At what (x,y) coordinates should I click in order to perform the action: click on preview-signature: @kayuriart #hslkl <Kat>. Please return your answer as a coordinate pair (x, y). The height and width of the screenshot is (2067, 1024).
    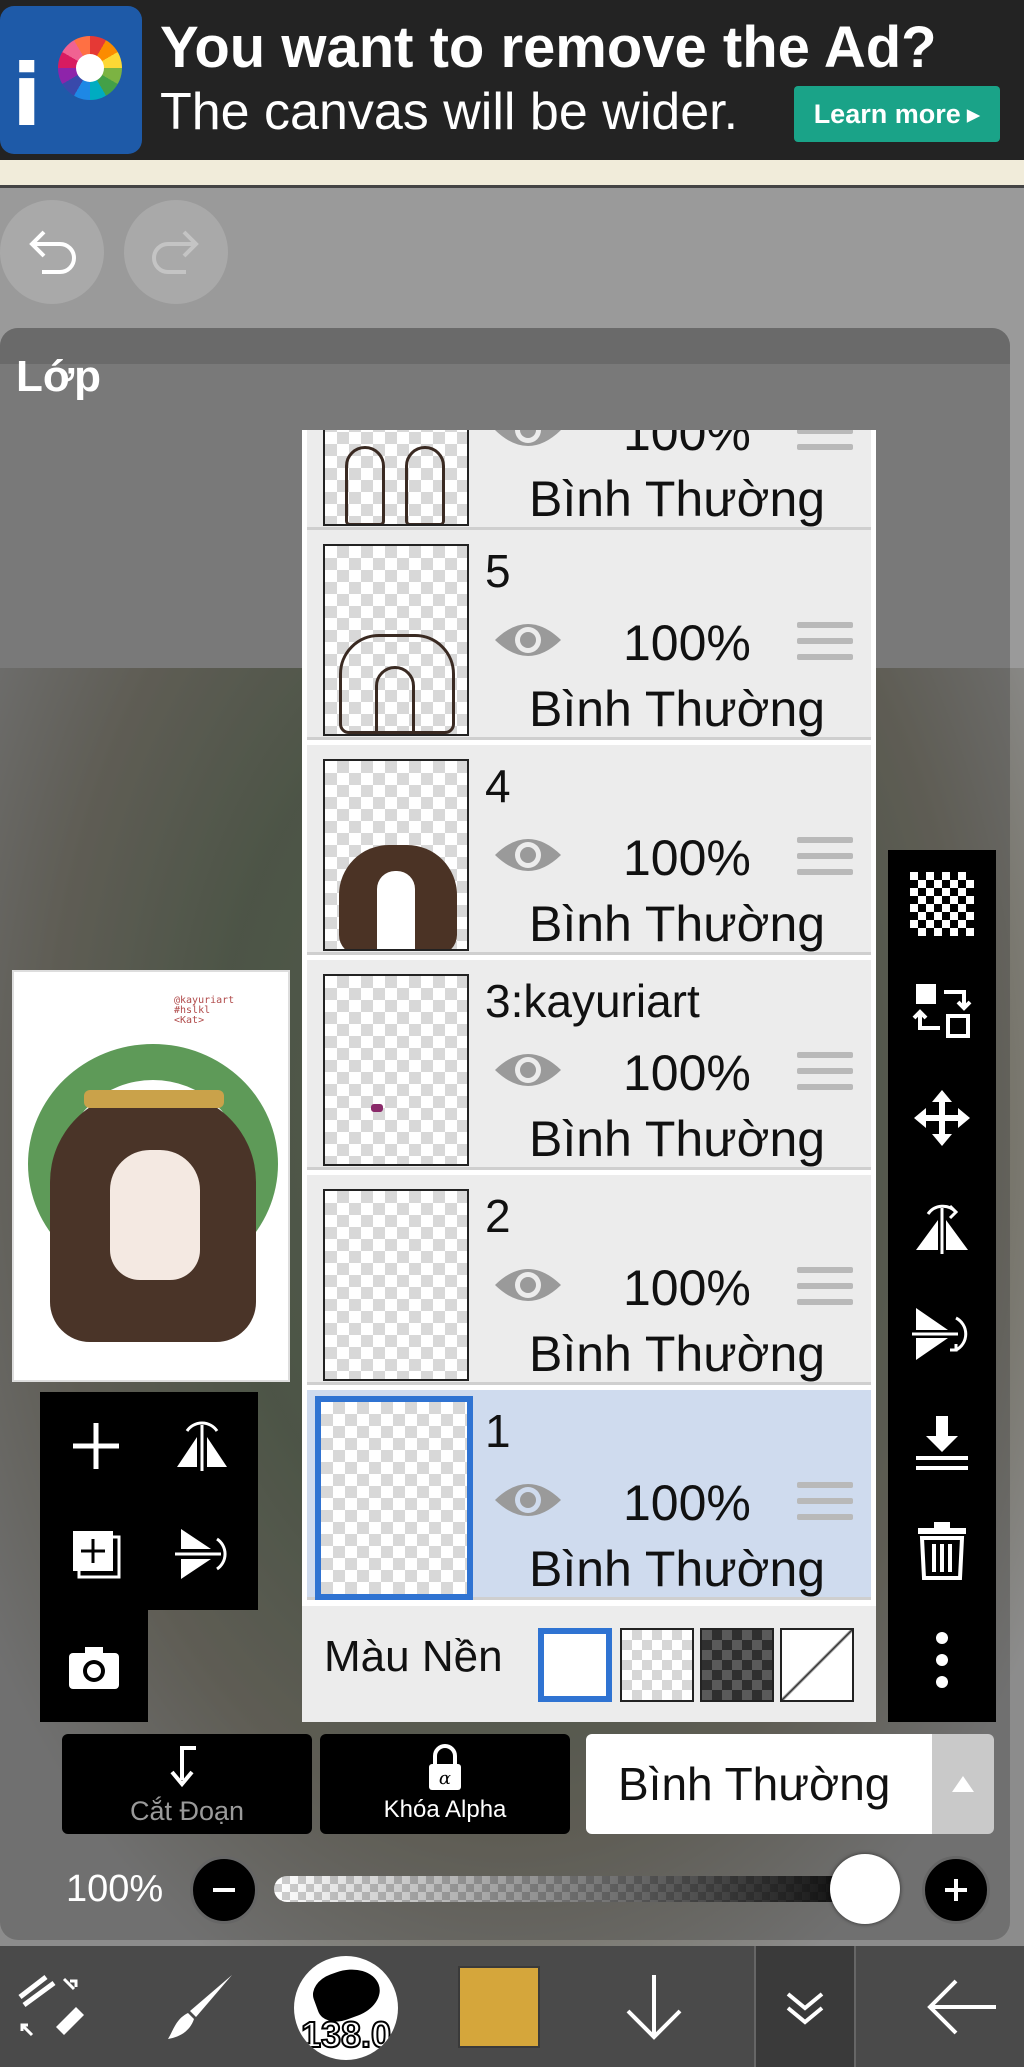
    Looking at the image, I should click on (204, 1011).